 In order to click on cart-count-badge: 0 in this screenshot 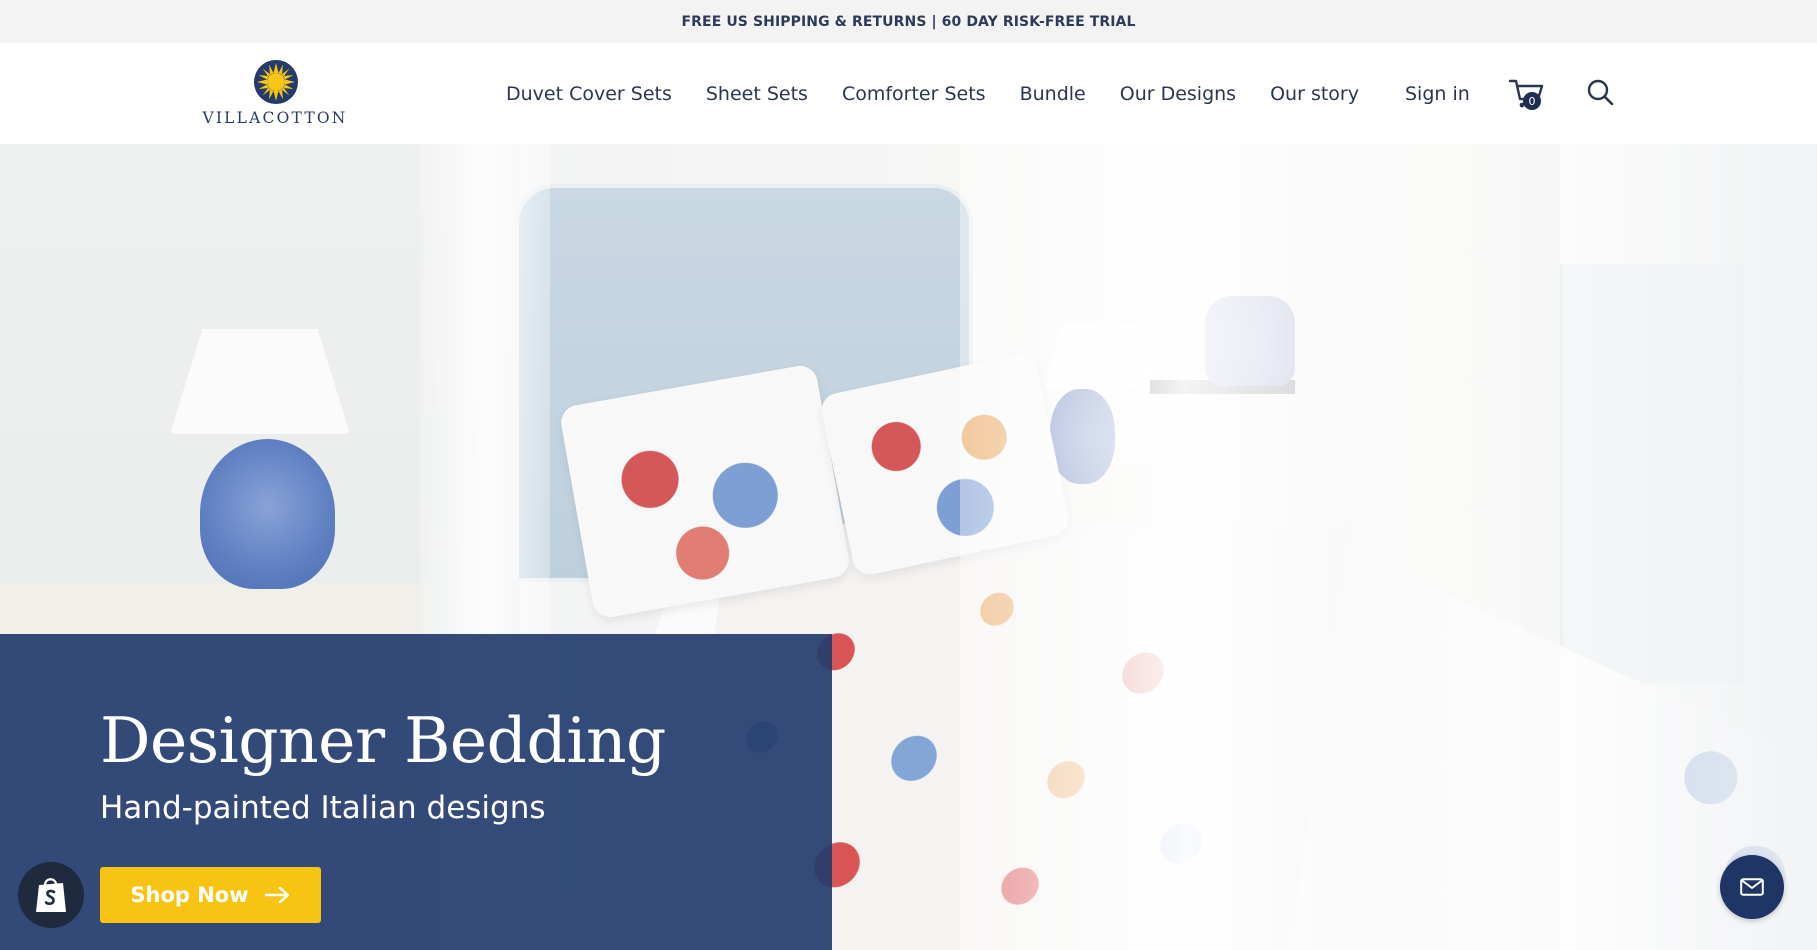, I will do `click(1532, 101)`.